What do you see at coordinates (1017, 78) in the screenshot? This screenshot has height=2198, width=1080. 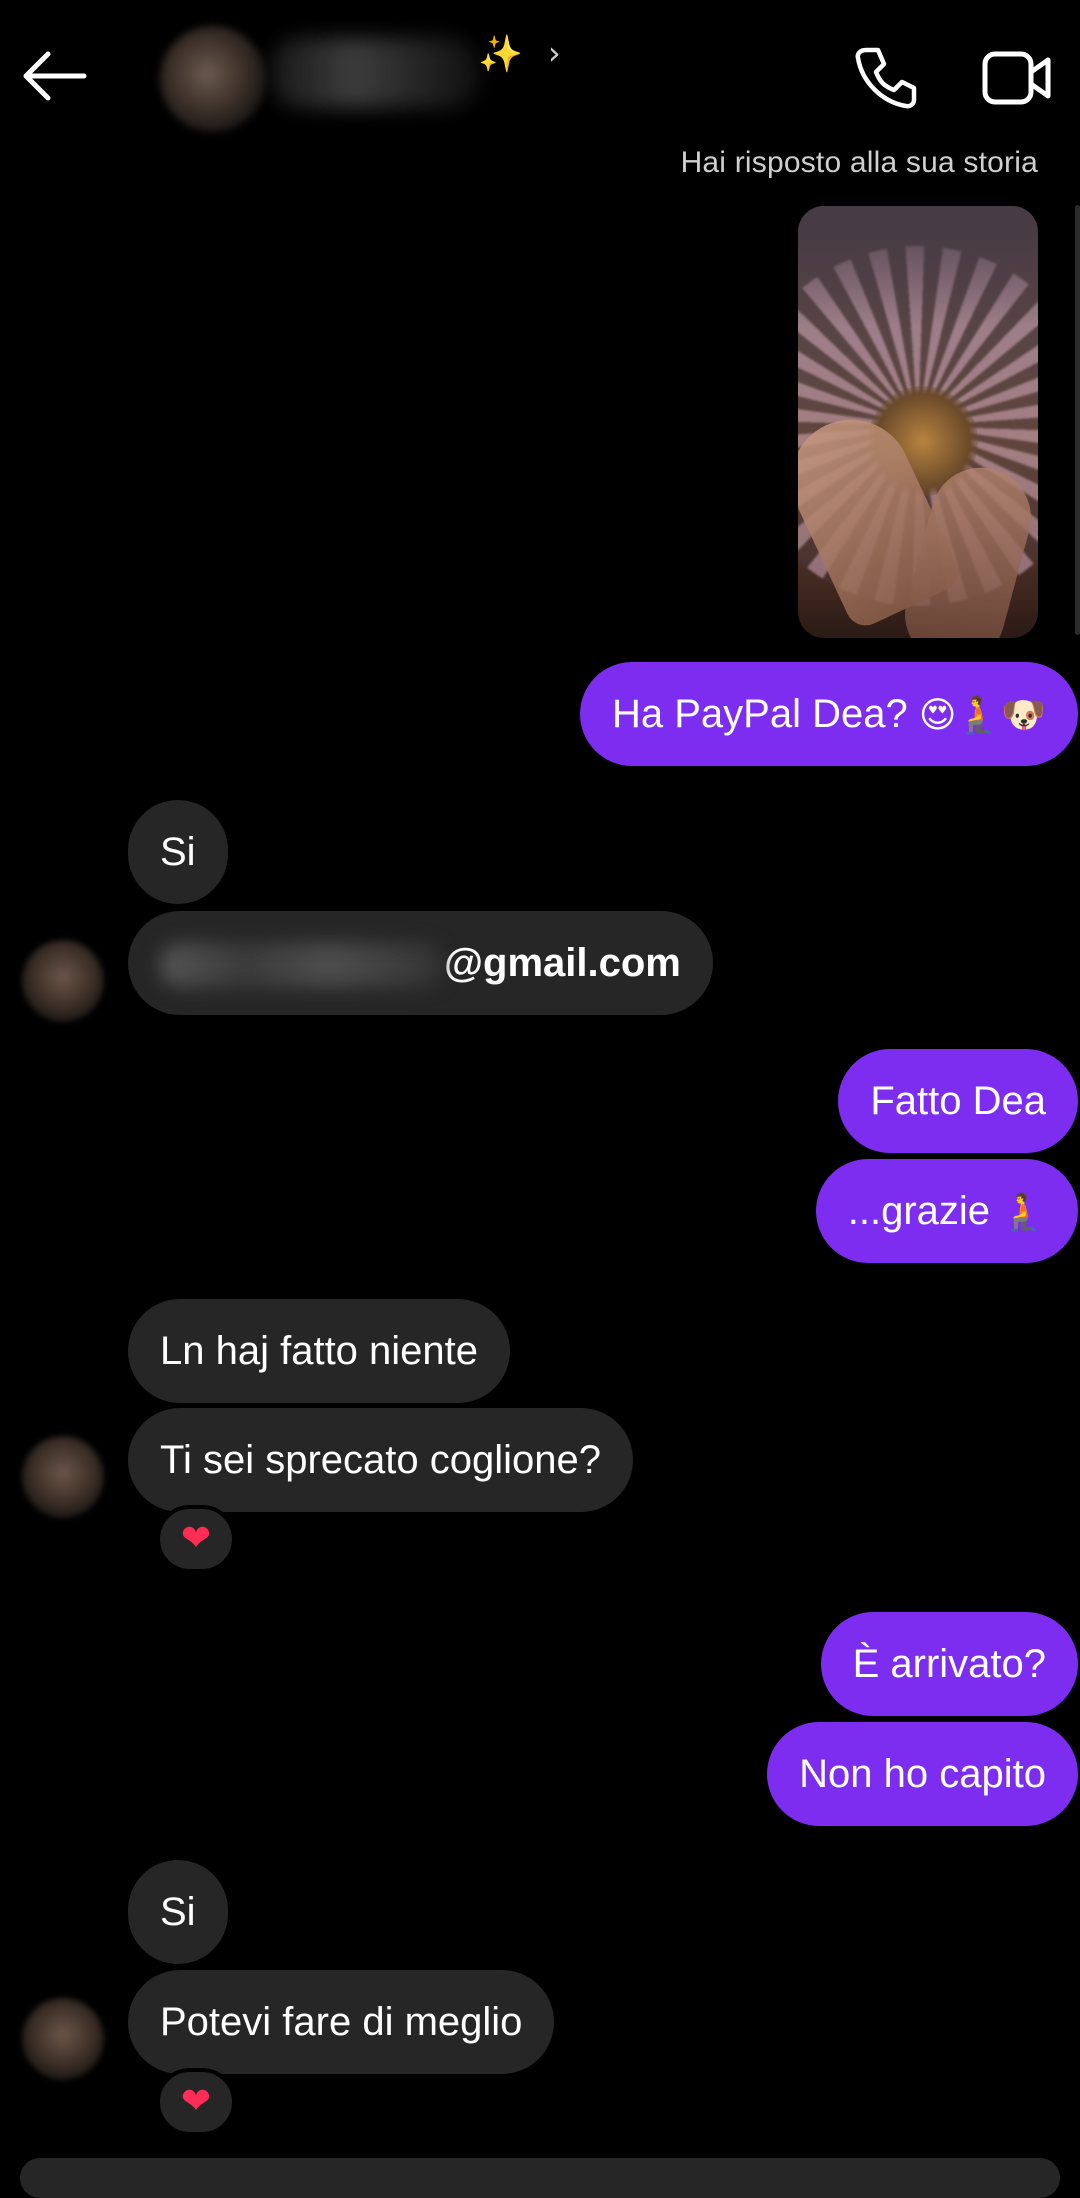 I see `video-camera-icon` at bounding box center [1017, 78].